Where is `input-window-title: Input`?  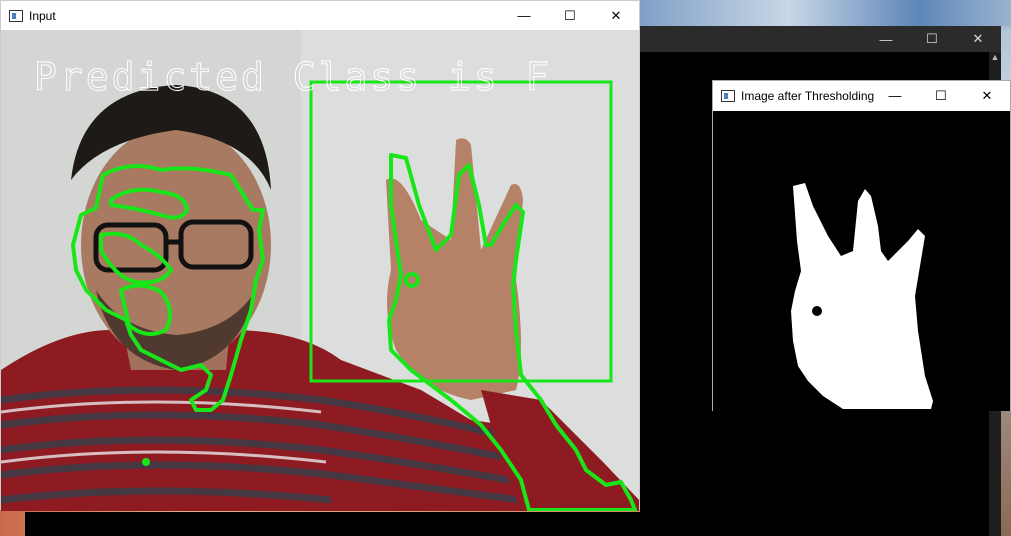 input-window-title: Input is located at coordinates (42, 15).